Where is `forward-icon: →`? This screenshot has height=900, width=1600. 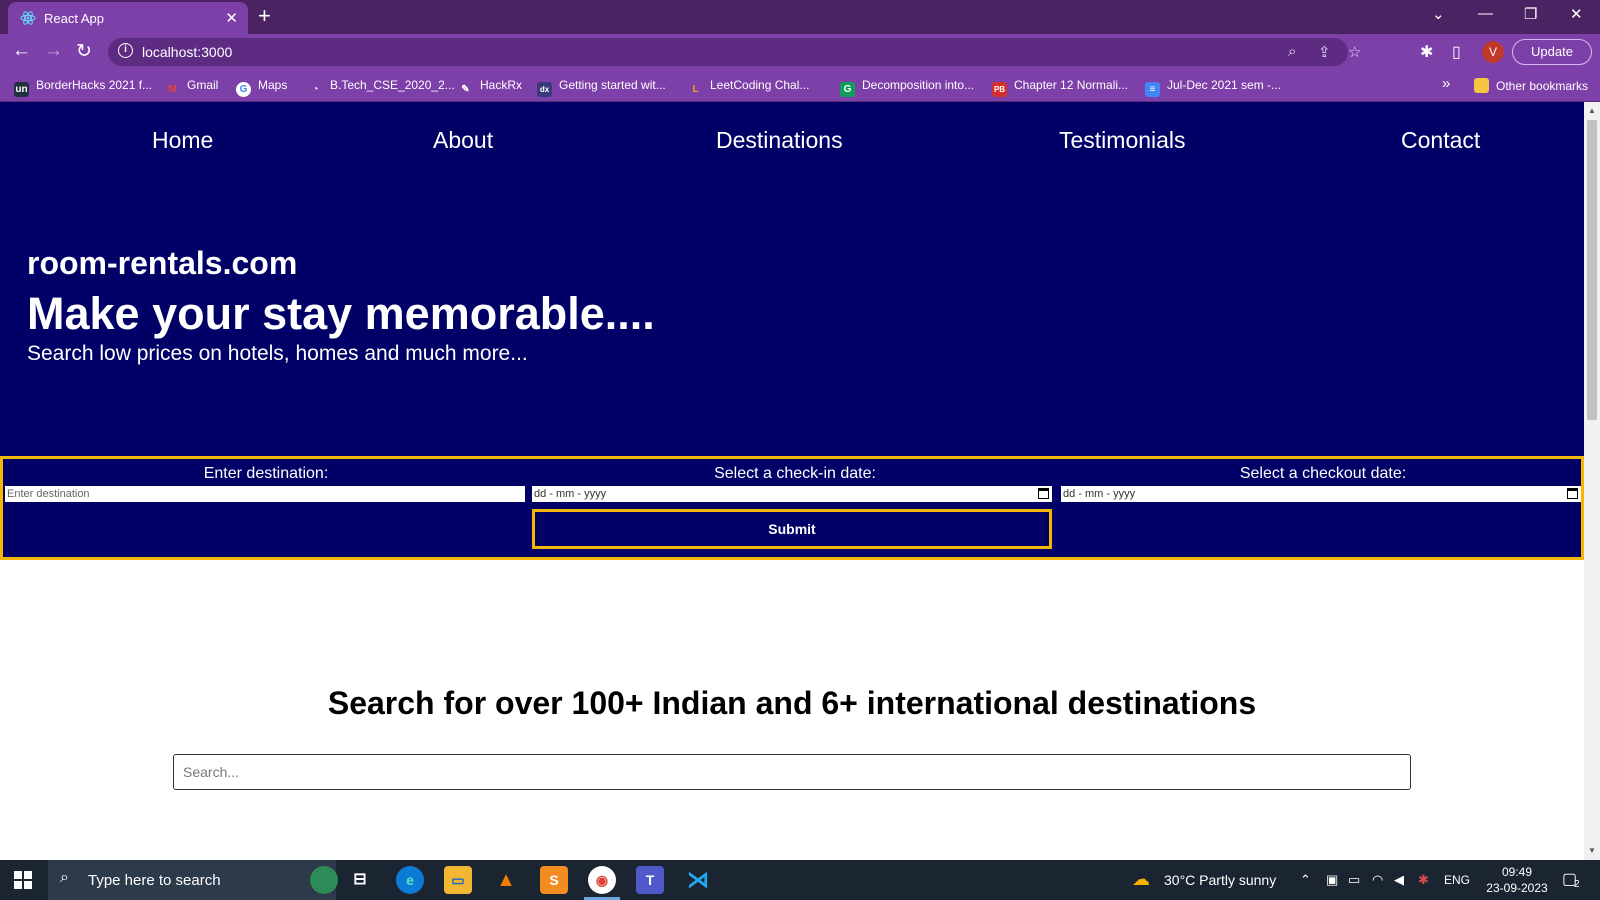 forward-icon: → is located at coordinates (53, 51).